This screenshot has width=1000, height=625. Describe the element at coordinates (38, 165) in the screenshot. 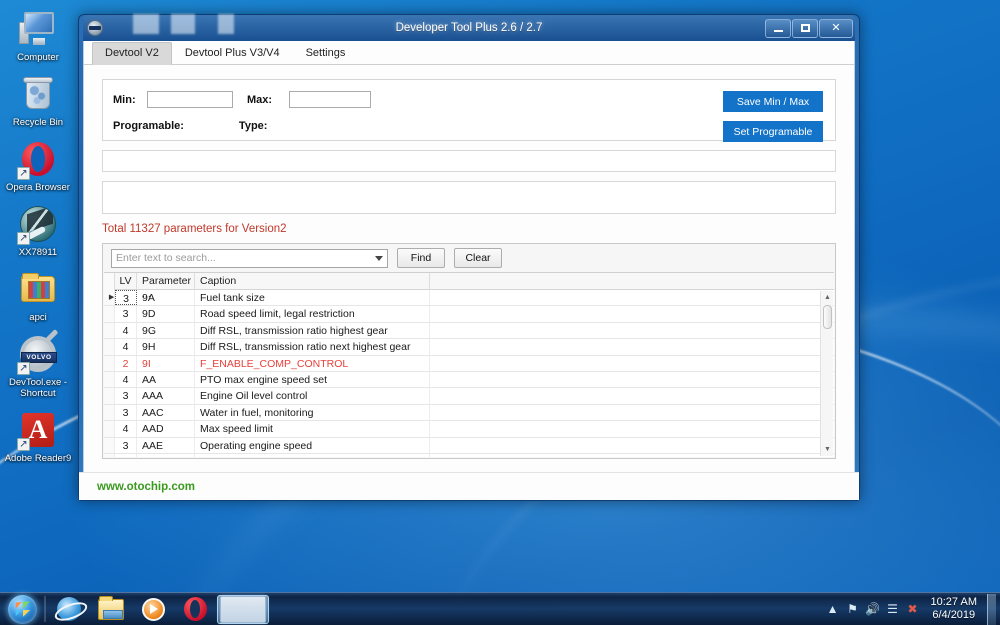

I see `desktop-icon-opera-browser: ↗ Opera Browser` at that location.